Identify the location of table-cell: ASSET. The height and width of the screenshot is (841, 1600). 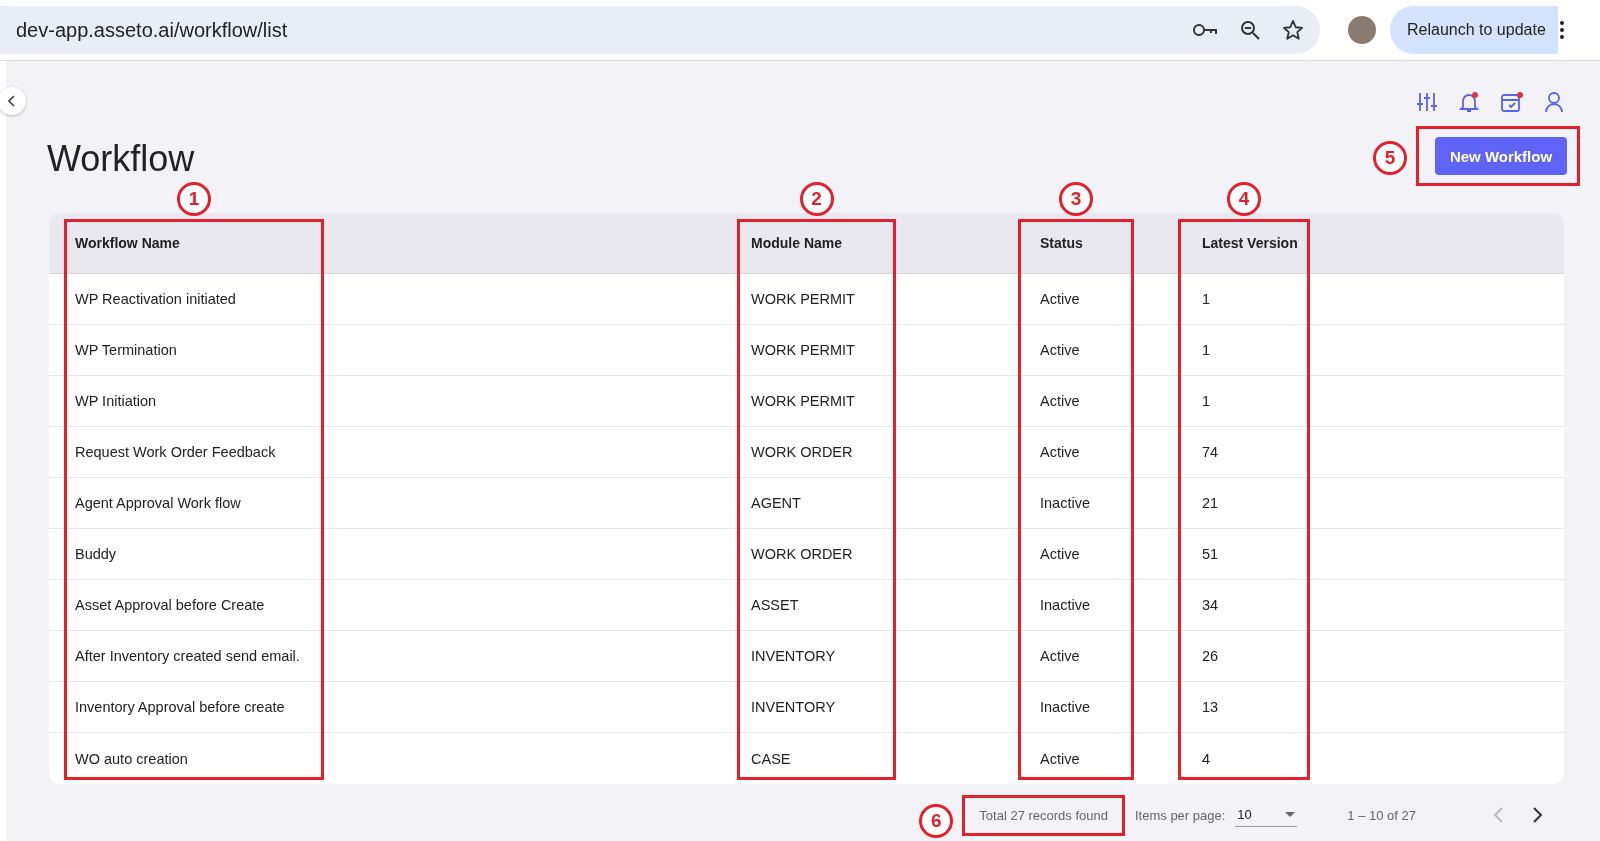
(869, 605).